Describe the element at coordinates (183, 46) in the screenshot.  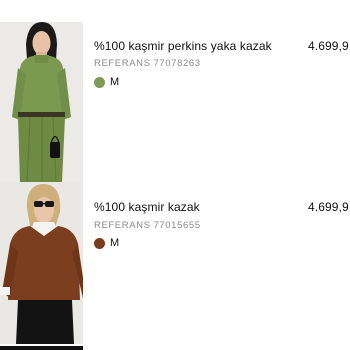
I see `product-title: %100 kaşmir perkins yaka kazak` at that location.